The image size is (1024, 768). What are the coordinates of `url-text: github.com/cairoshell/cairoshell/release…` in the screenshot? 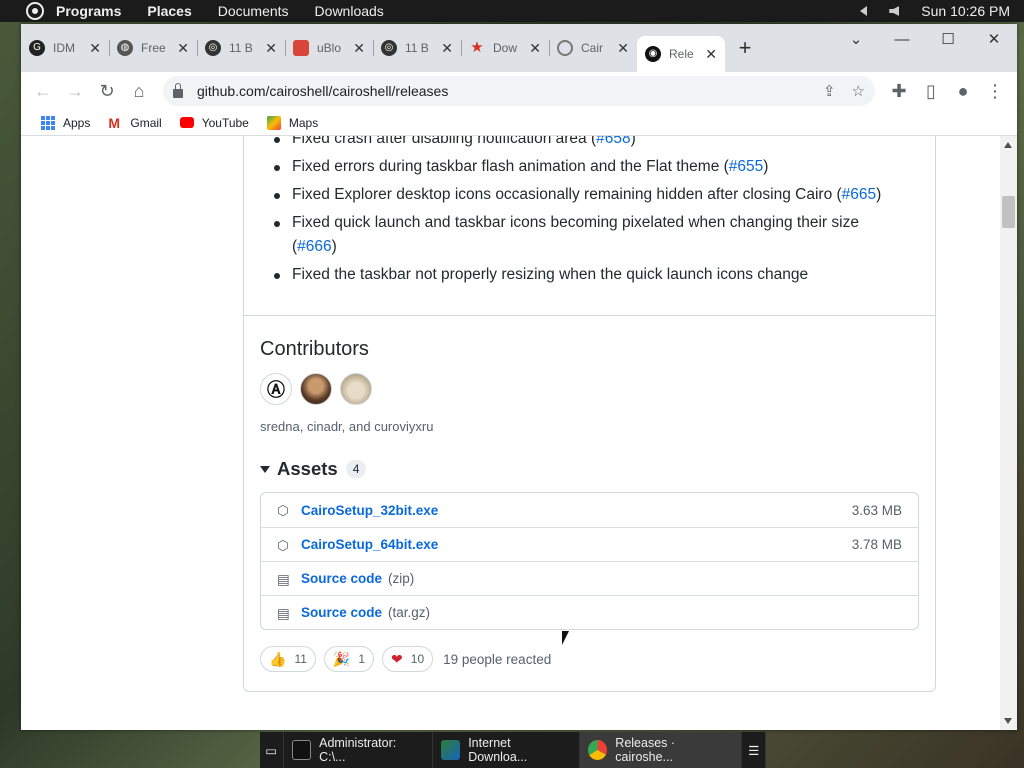 It's located at (323, 91).